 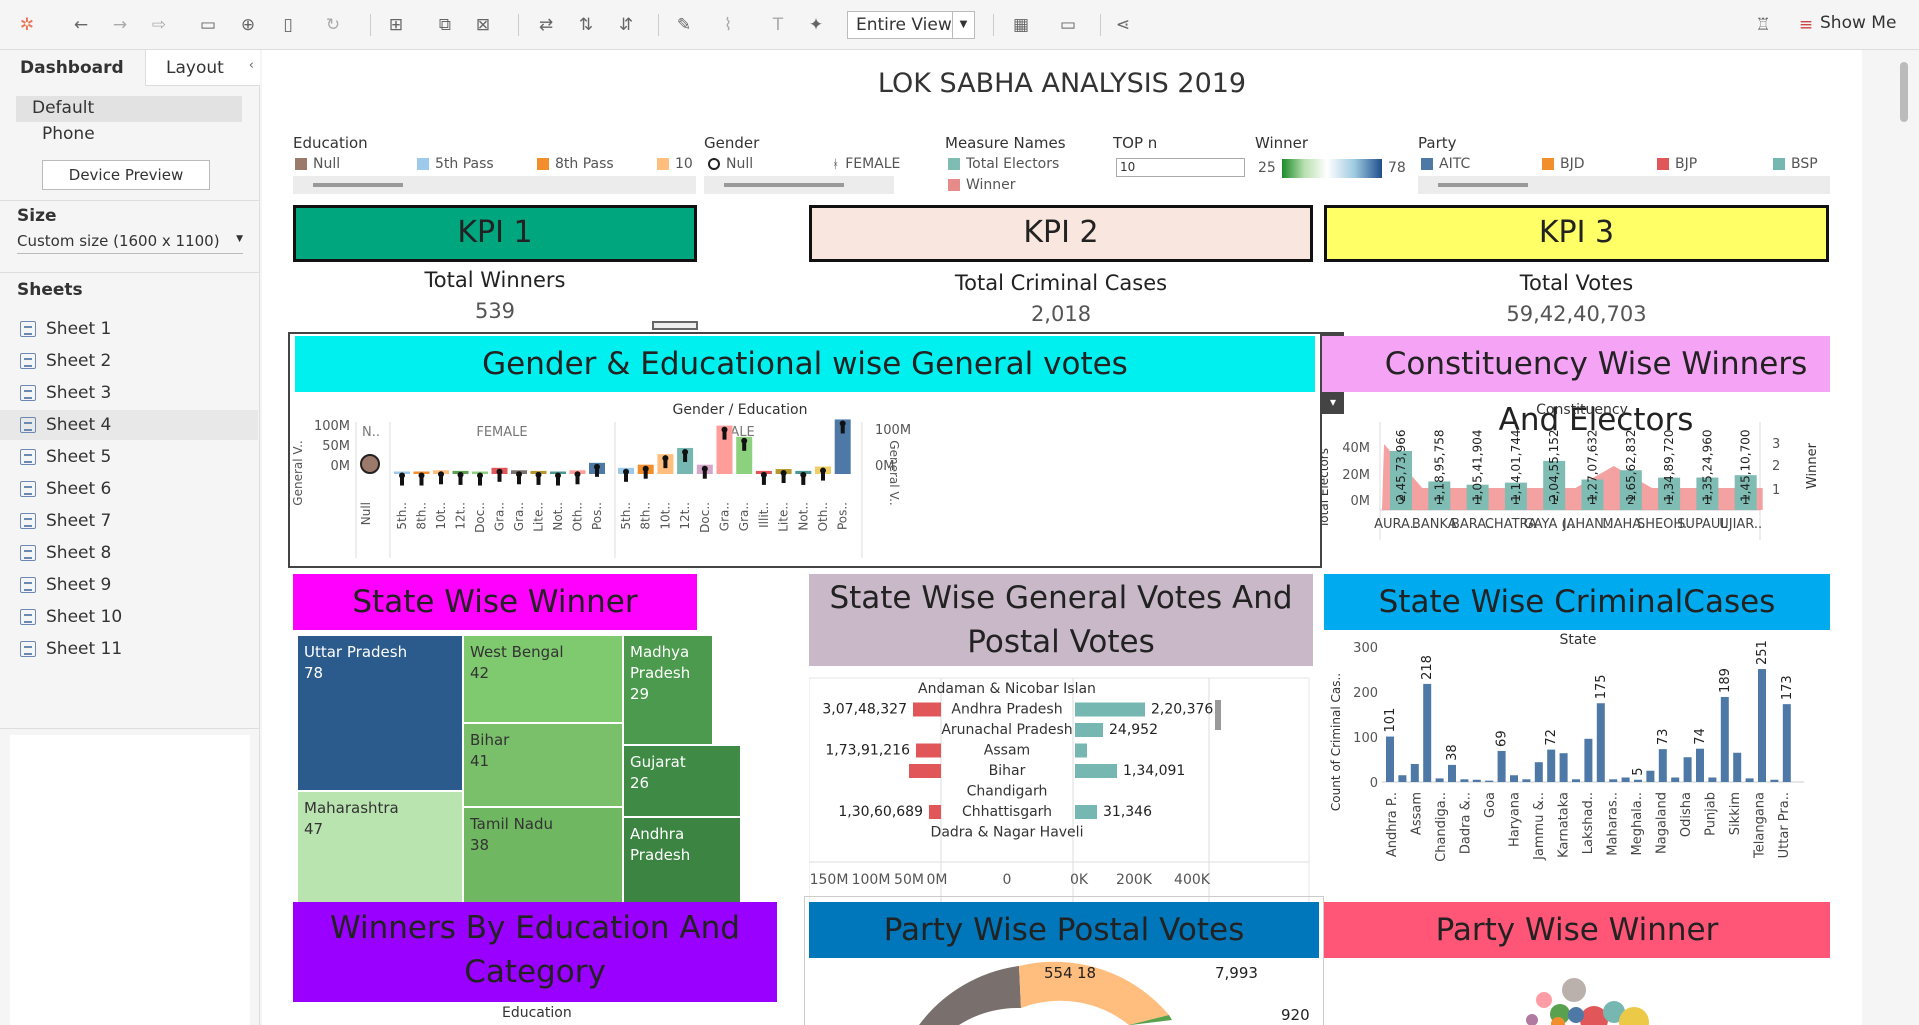 What do you see at coordinates (251, 65) in the screenshot?
I see `collapse-icon: ‹` at bounding box center [251, 65].